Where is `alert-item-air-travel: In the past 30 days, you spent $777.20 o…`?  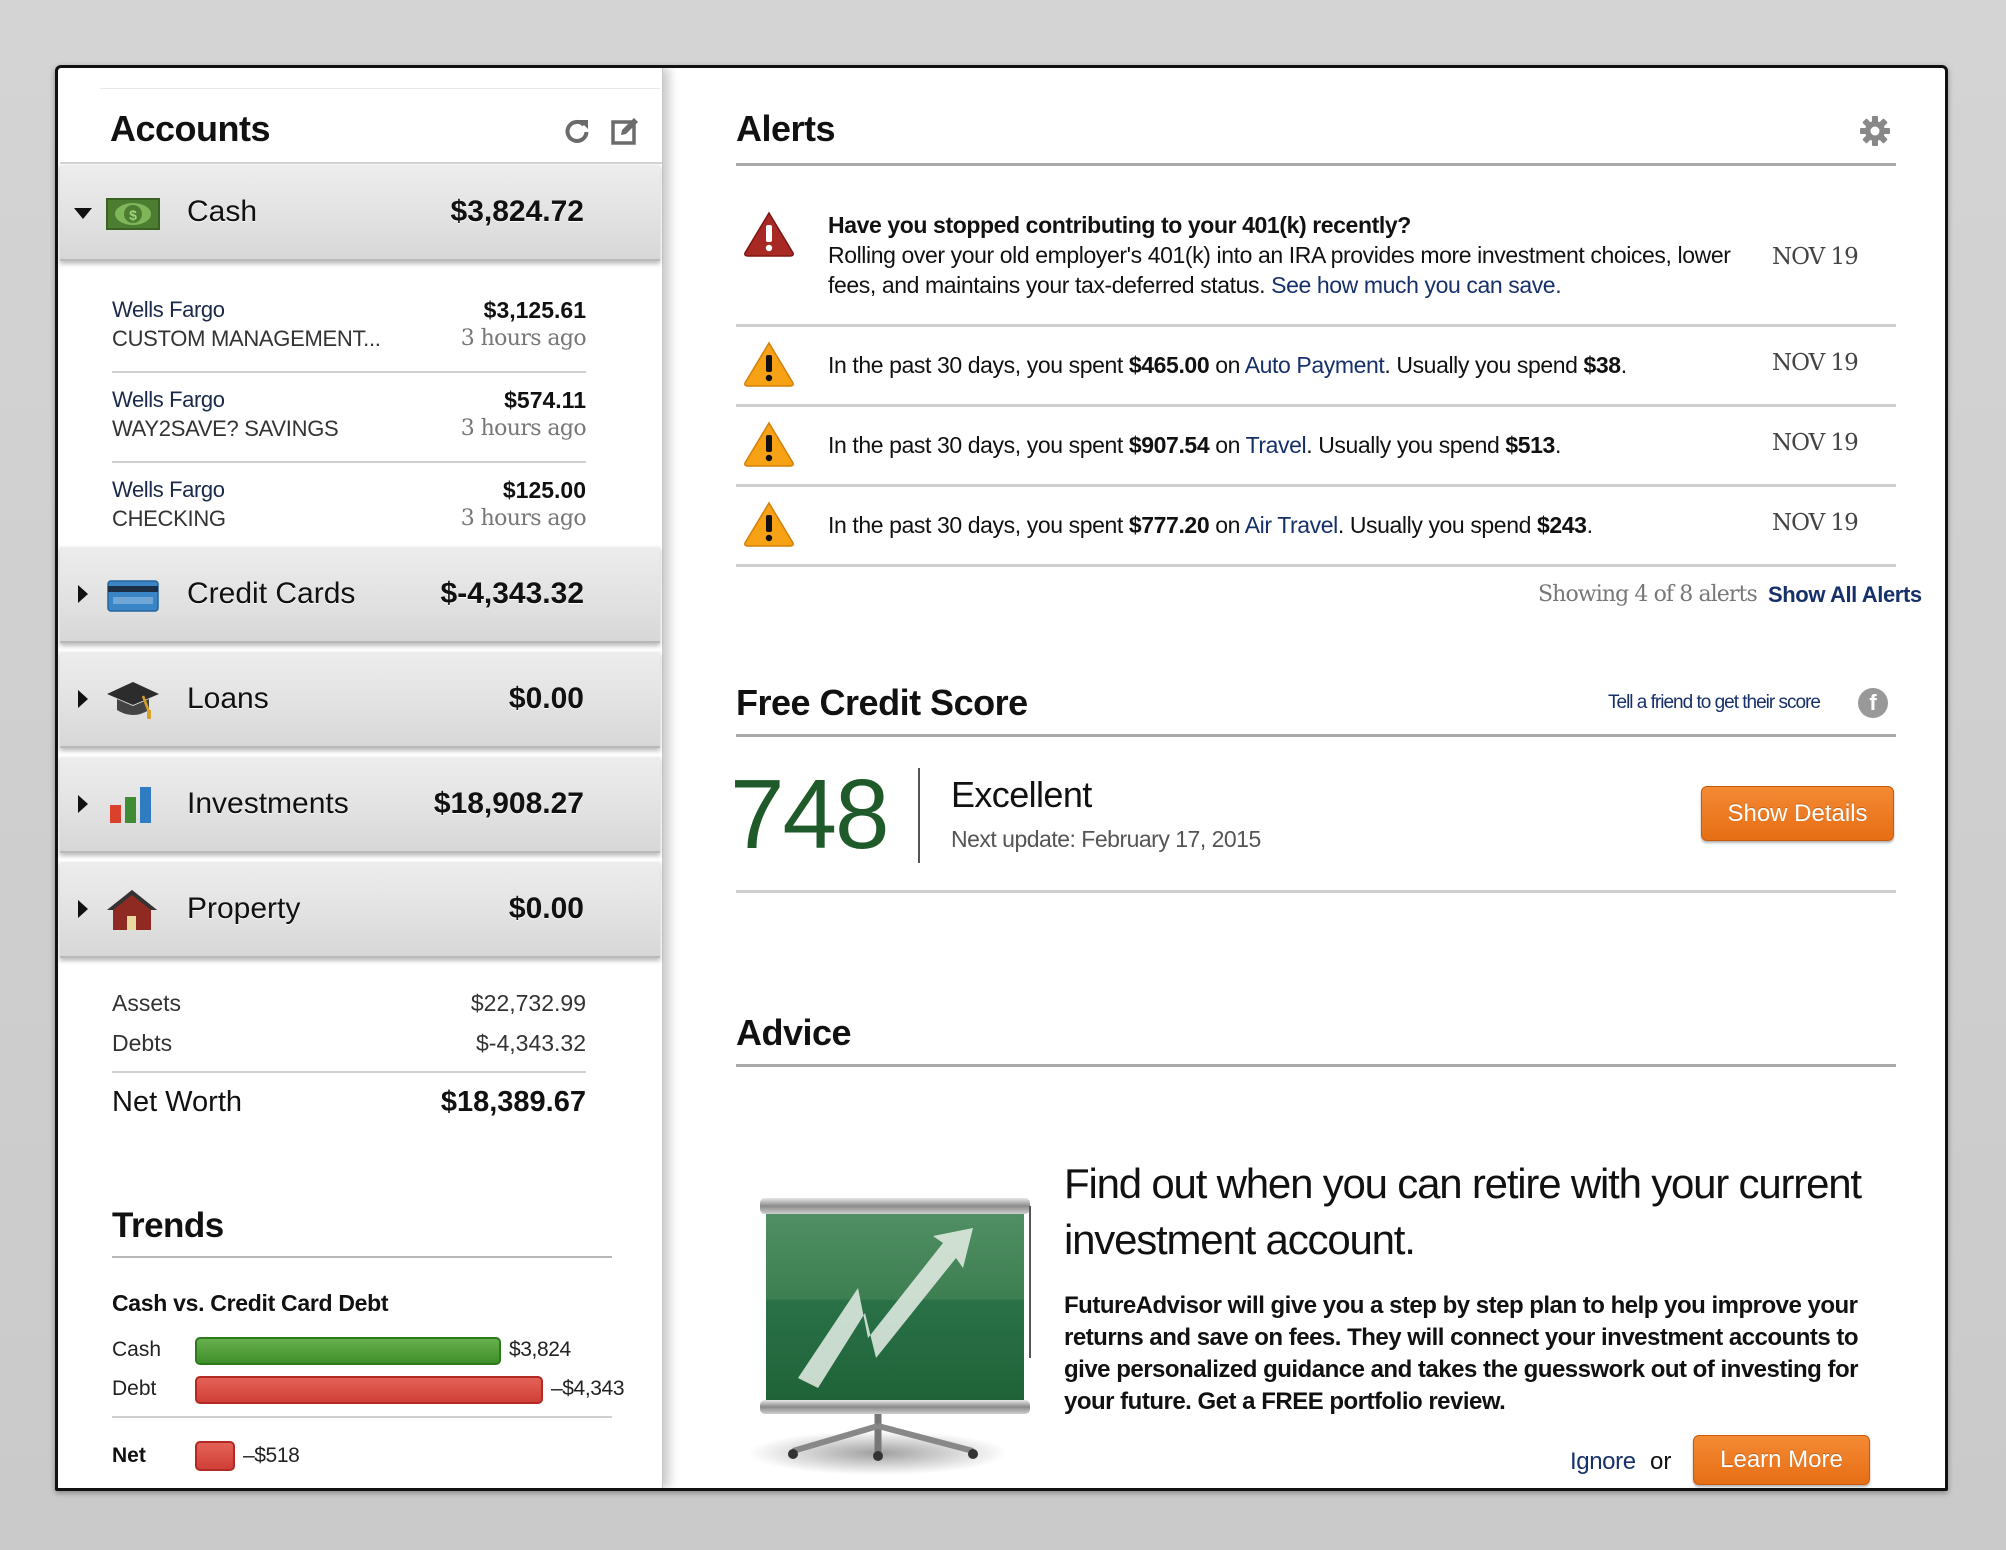 alert-item-air-travel: In the past 30 days, you spent $777.20 o… is located at coordinates (1210, 525).